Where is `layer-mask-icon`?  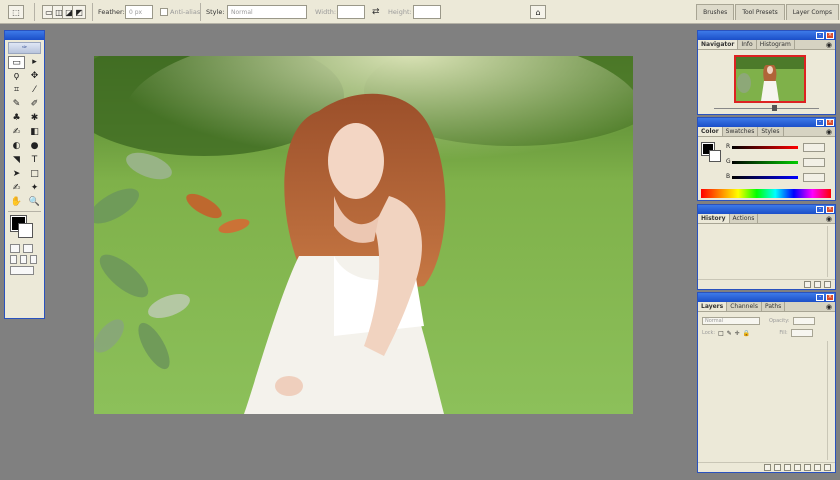
layer-mask-icon is located at coordinates (787, 467).